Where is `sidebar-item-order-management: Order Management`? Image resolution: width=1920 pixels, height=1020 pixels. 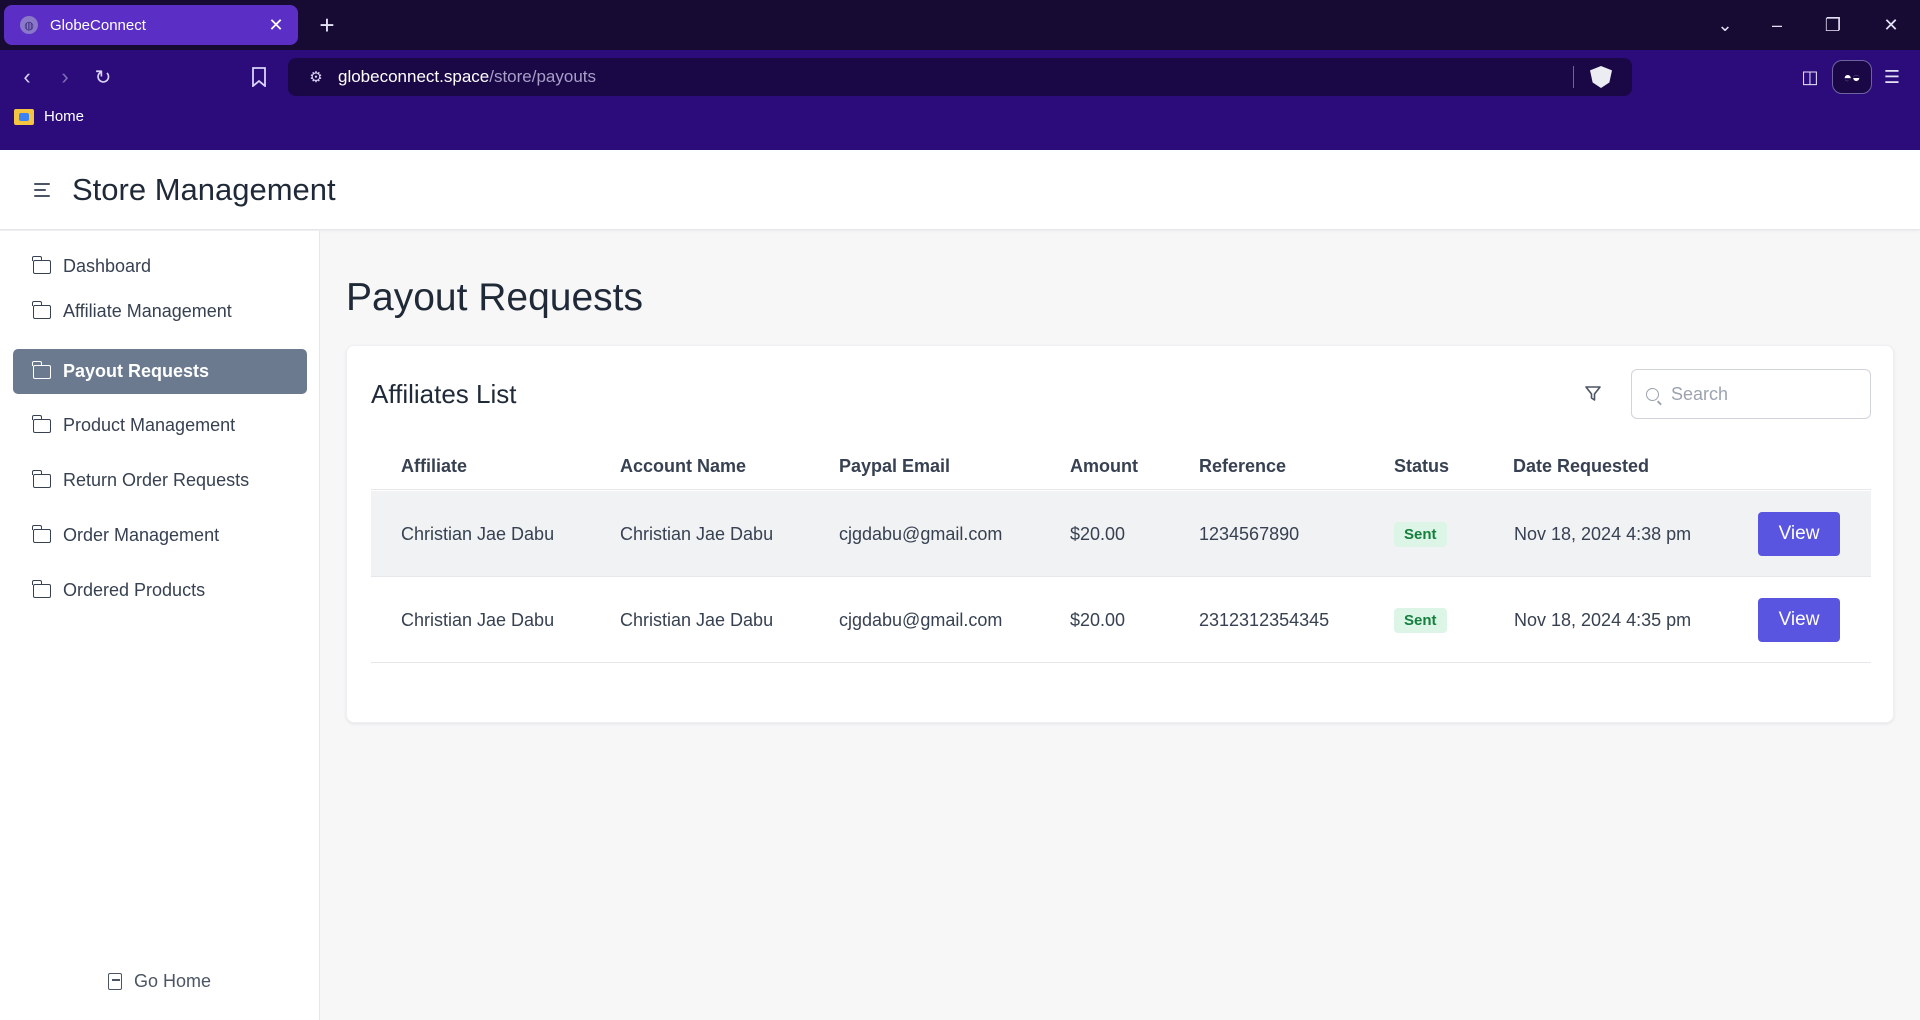
sidebar-item-order-management: Order Management is located at coordinates (160, 535).